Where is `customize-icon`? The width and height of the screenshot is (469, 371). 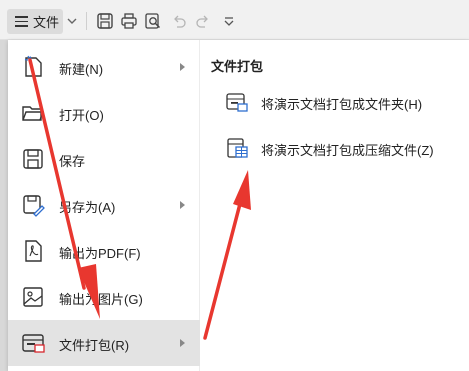
customize-icon is located at coordinates (229, 21).